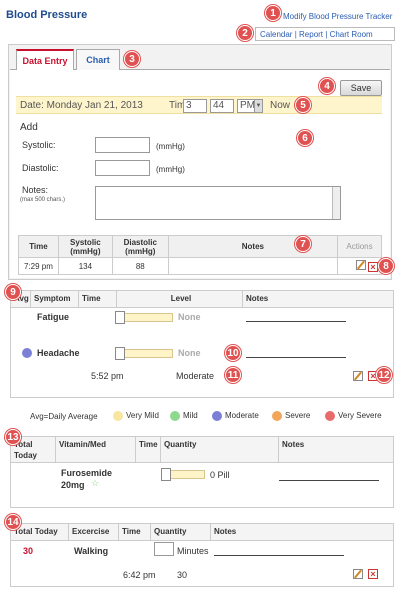 The width and height of the screenshot is (400, 599). I want to click on entry-notes, so click(253, 266).